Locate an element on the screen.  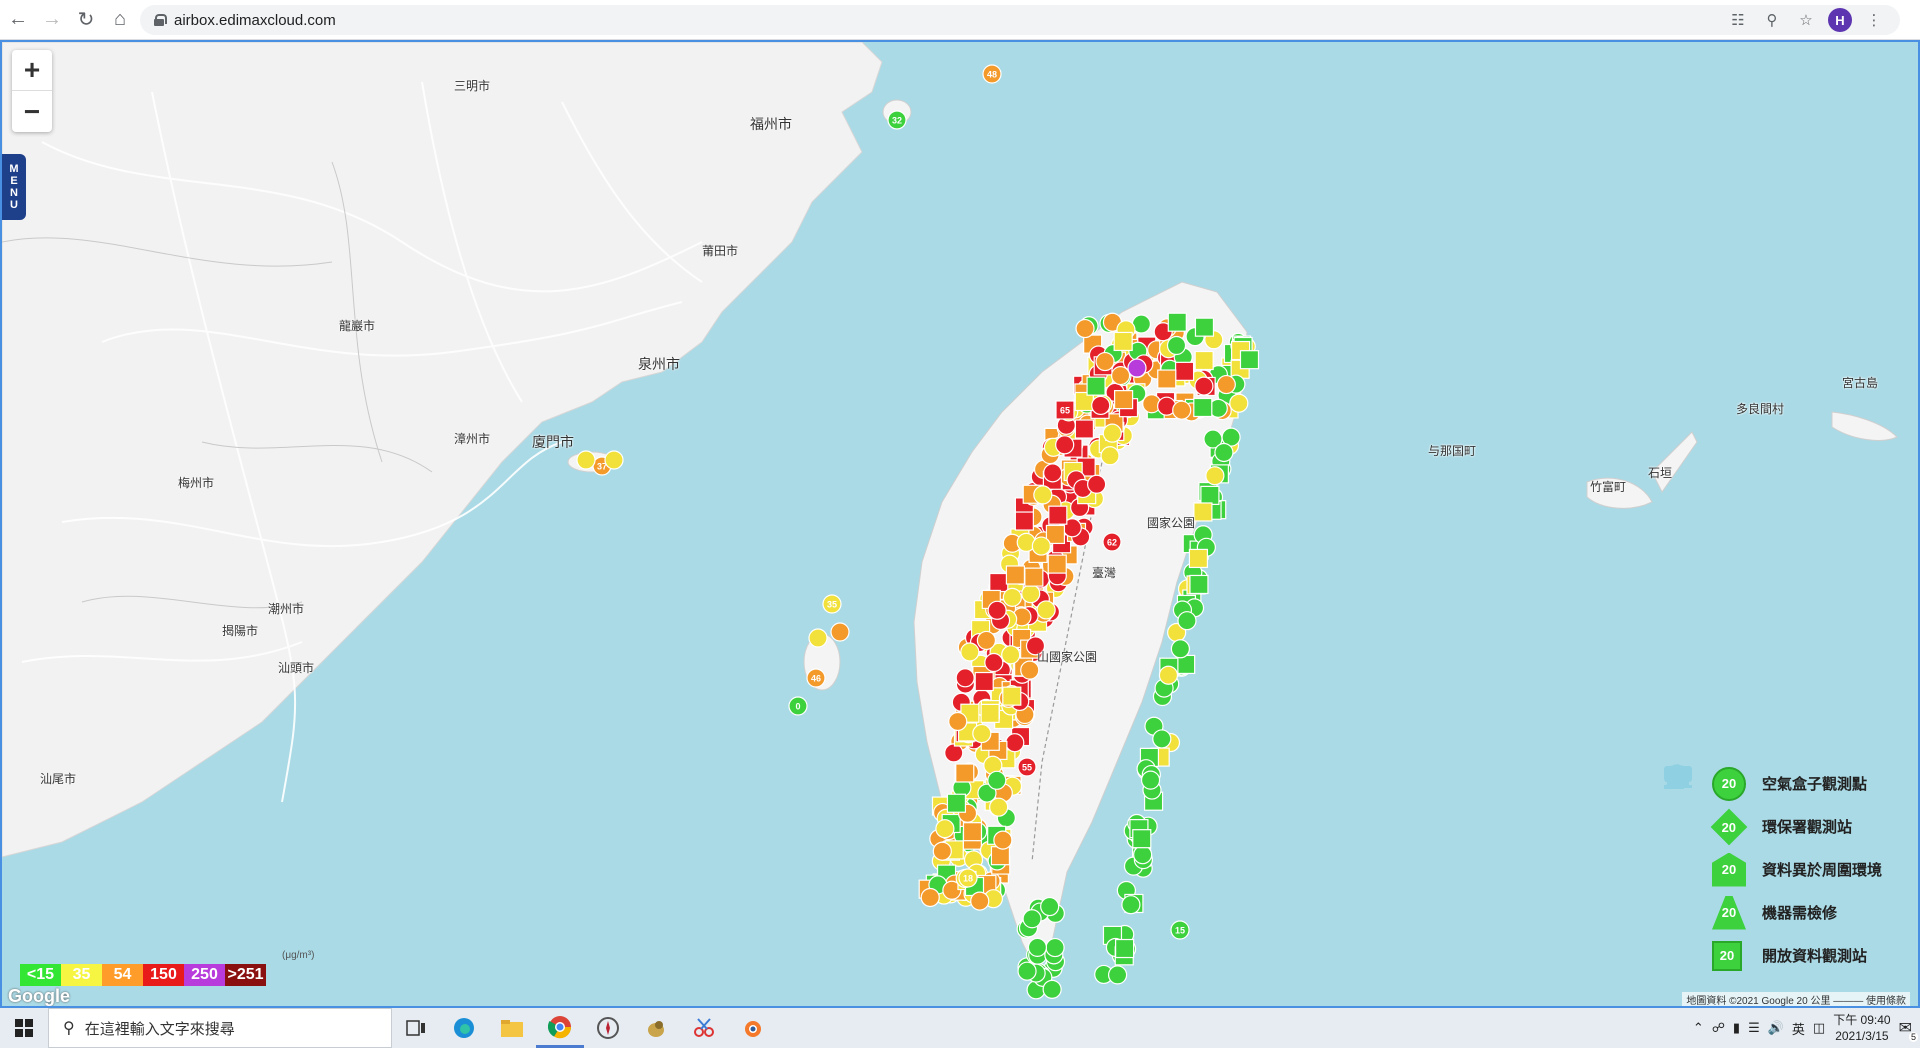
map-attribution: 地圖資料 ©2021 Google 20 公里 ——— 使用條款 is located at coordinates (1796, 999).